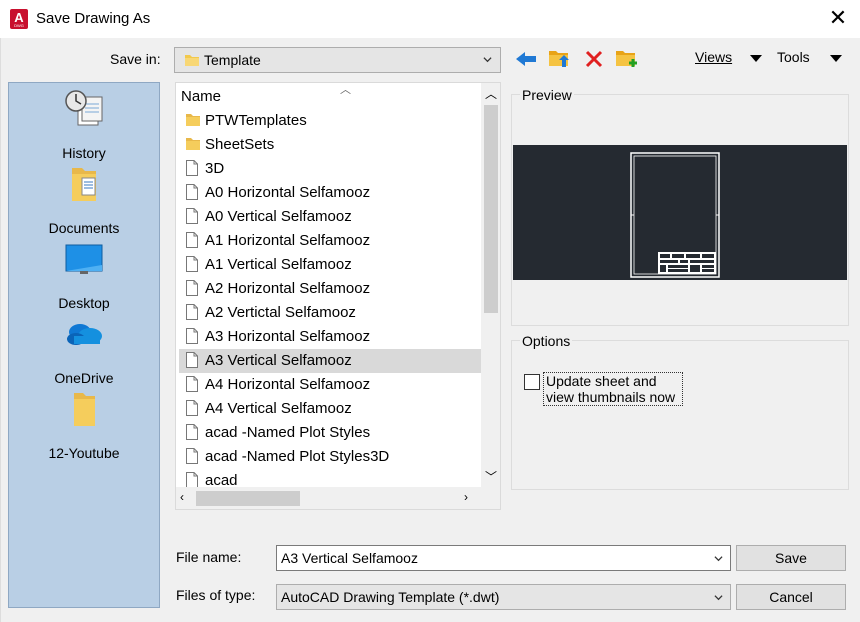  I want to click on place-desktop-label: Desktop, so click(84, 303).